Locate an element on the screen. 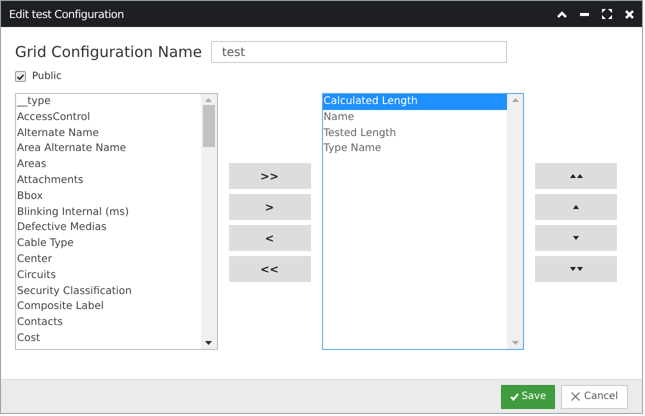  up-icon is located at coordinates (576, 207).